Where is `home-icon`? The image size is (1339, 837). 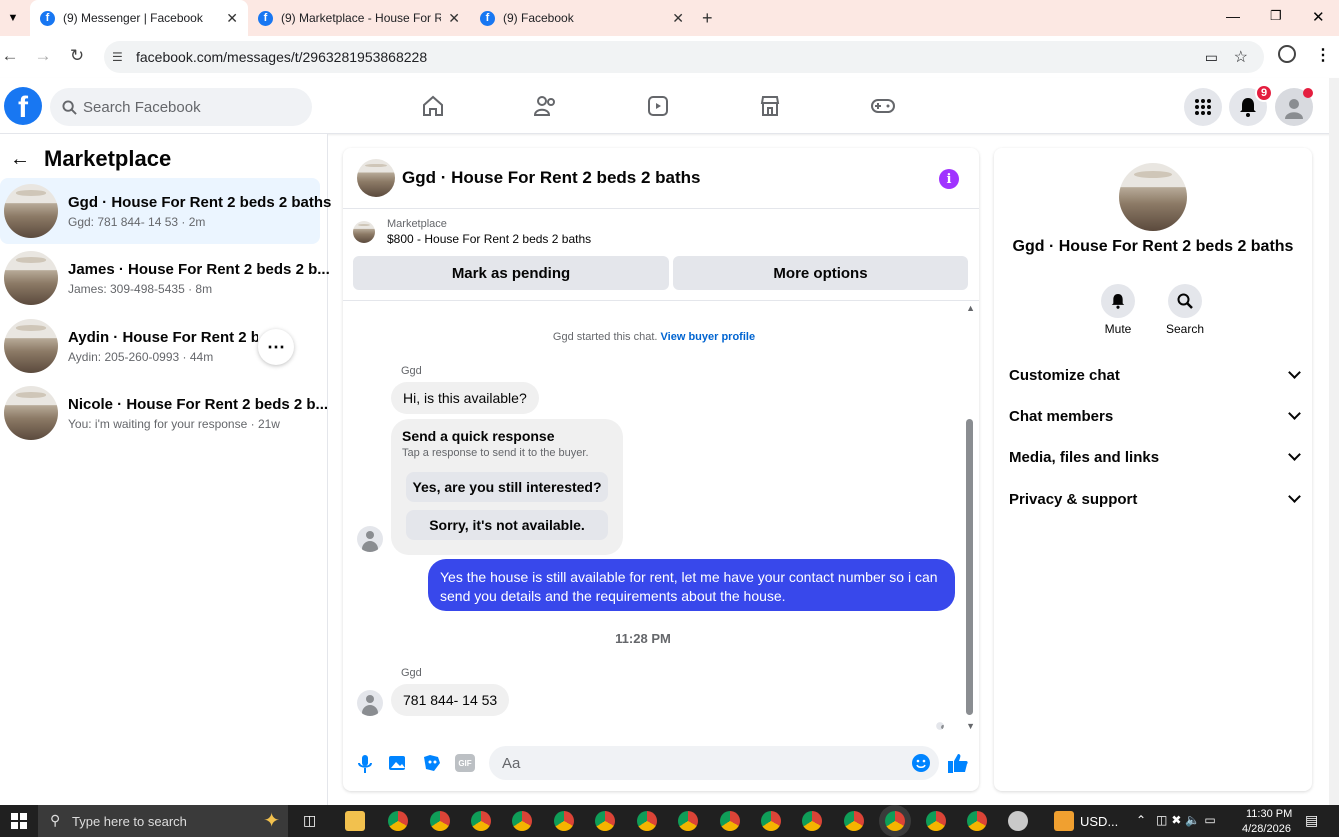
home-icon is located at coordinates (433, 106).